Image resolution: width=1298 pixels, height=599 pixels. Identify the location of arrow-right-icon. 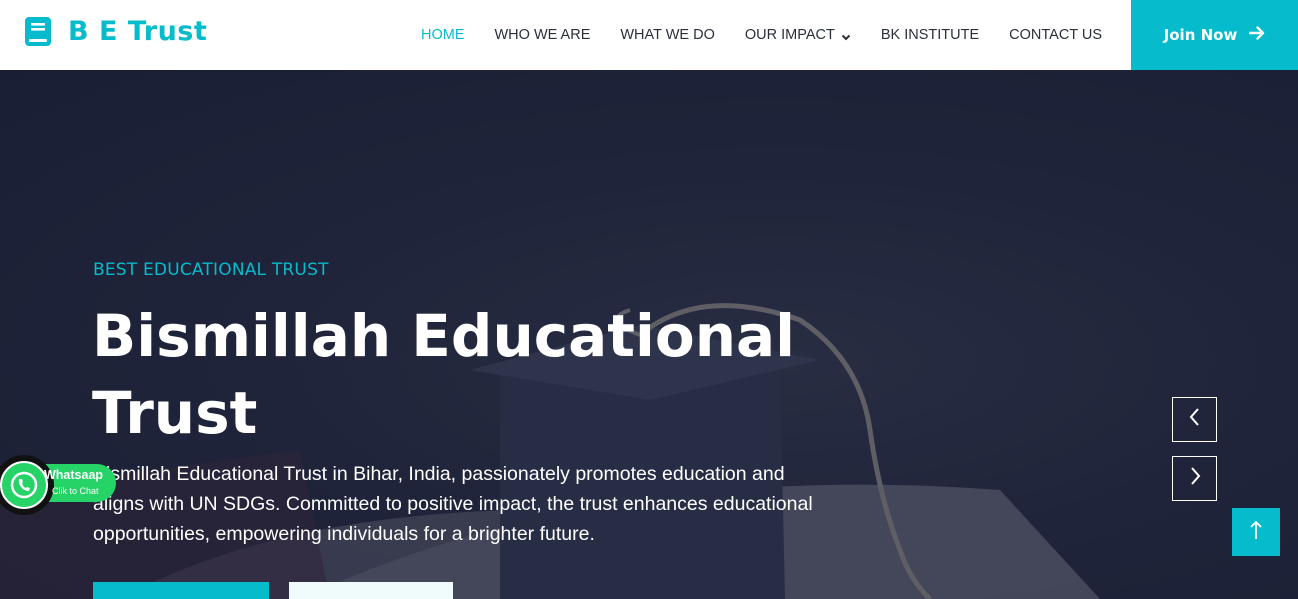
(1251, 35).